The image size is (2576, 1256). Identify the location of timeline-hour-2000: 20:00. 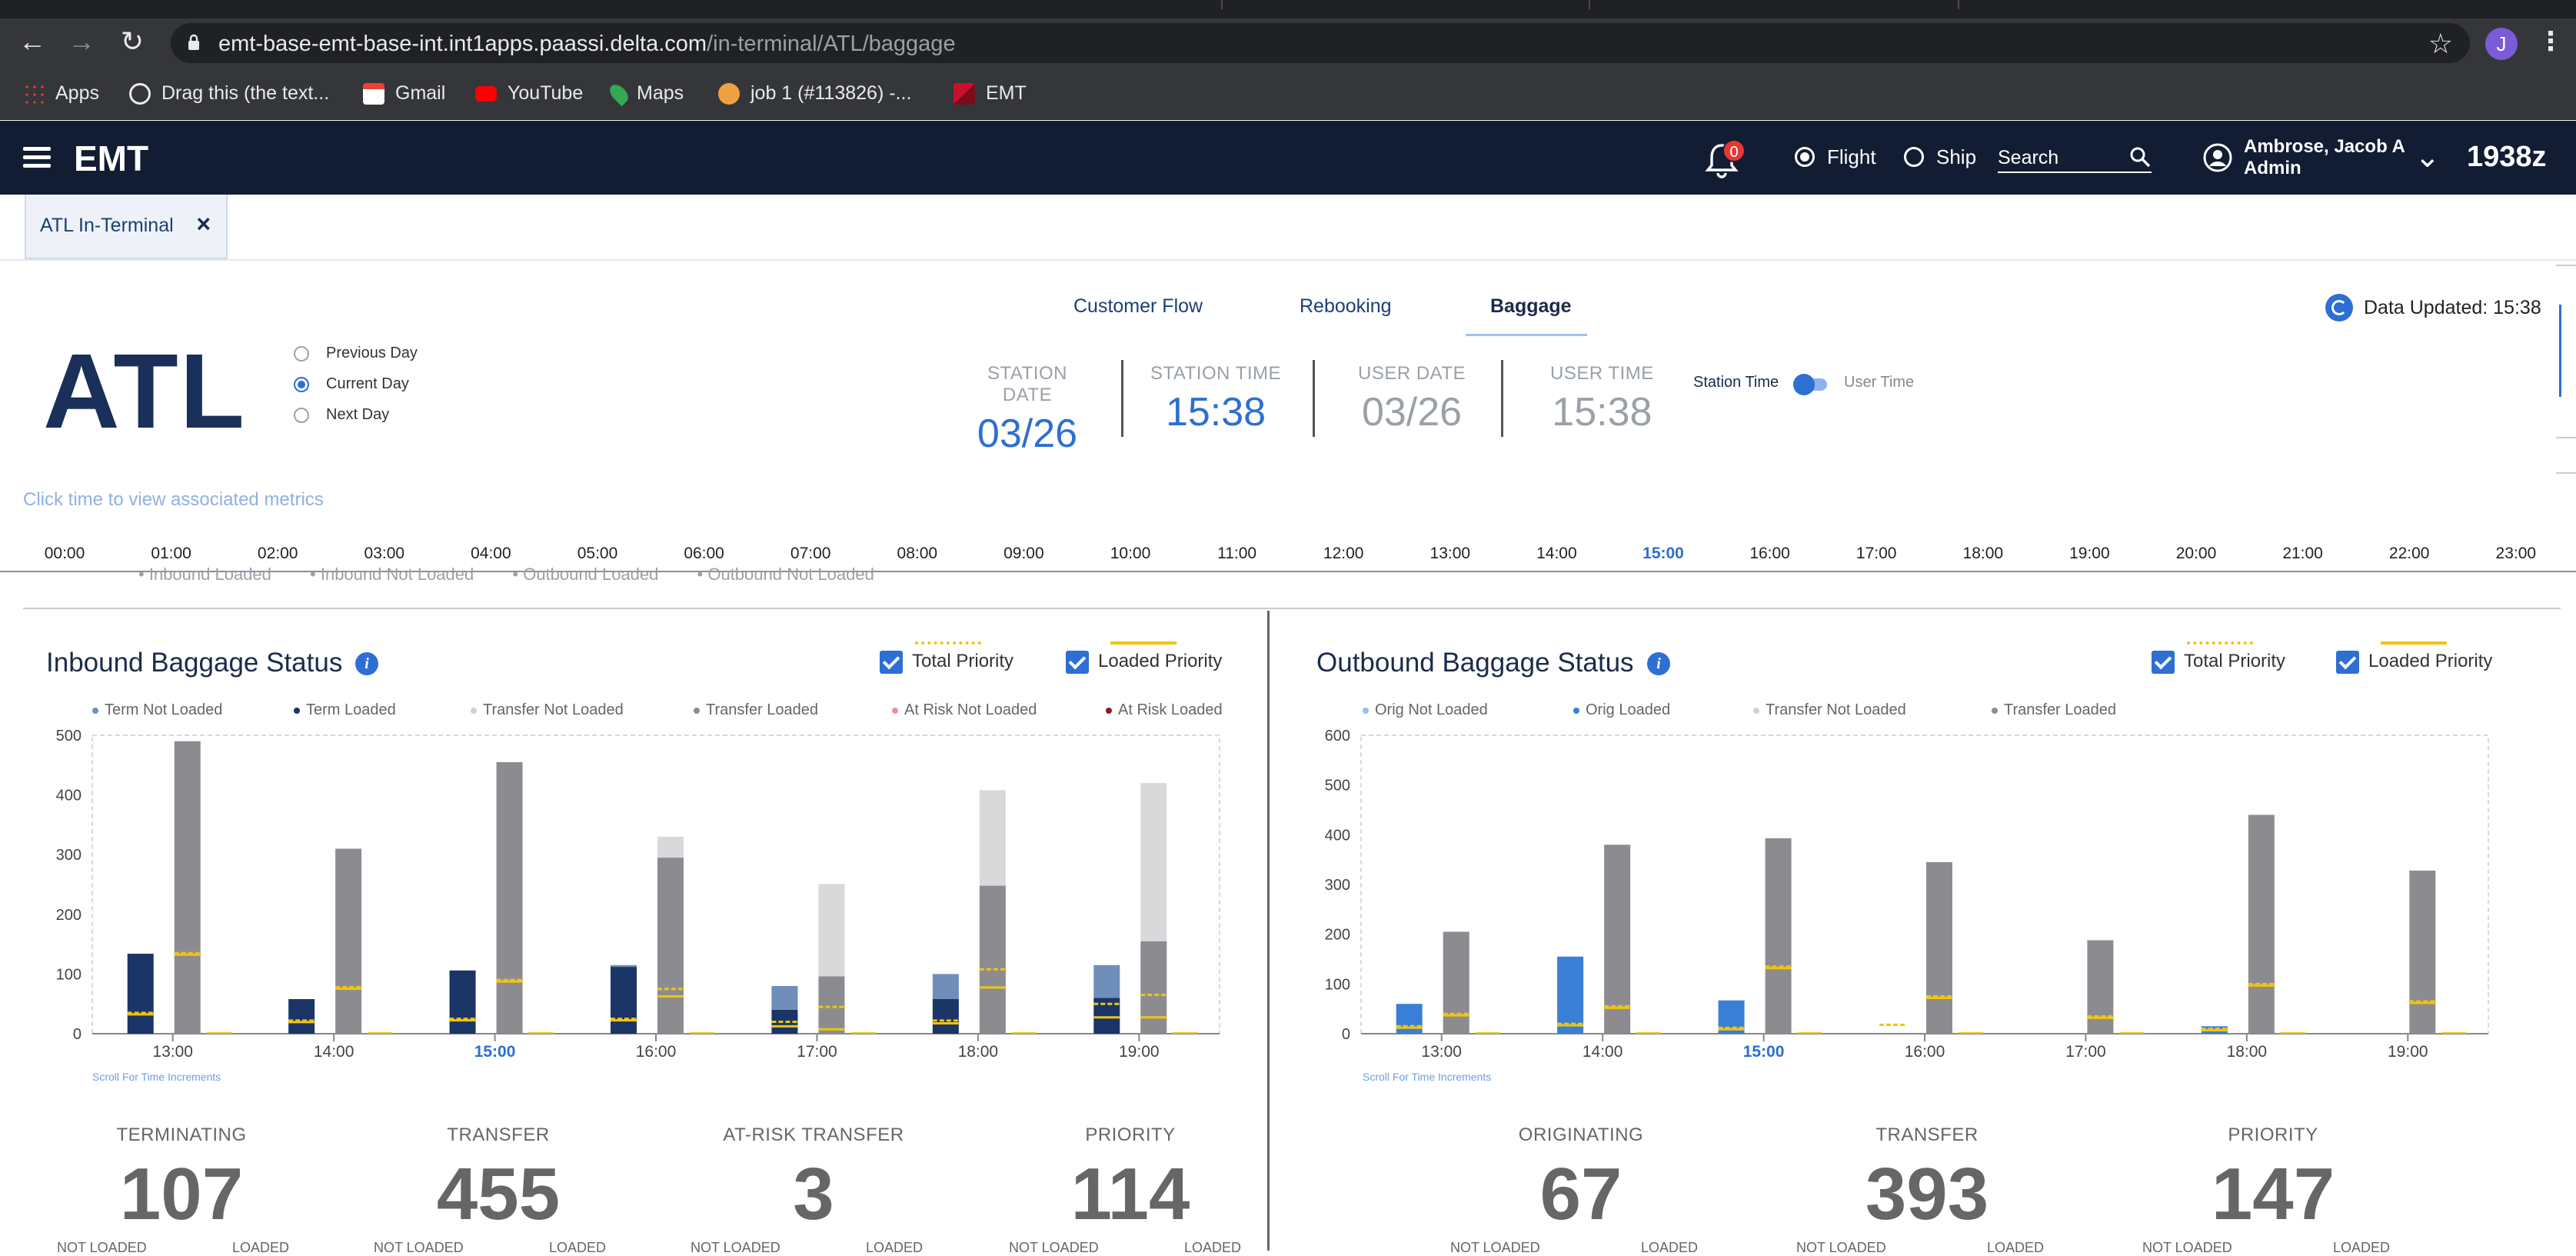
(2197, 554).